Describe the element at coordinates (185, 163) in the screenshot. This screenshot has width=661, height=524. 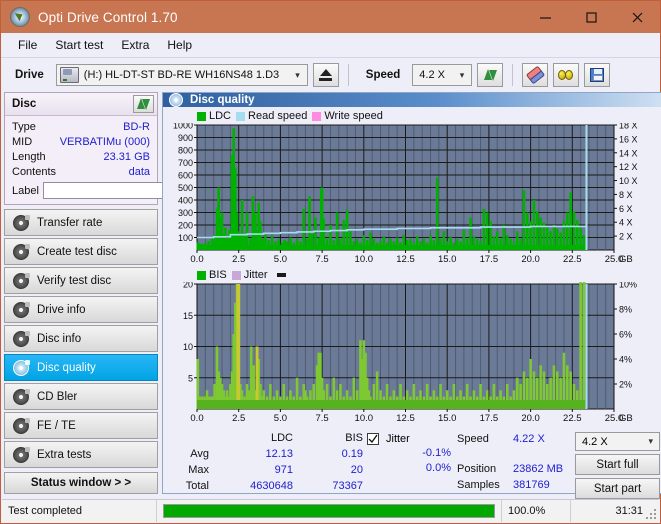
I see `svg-text: 700` at that location.